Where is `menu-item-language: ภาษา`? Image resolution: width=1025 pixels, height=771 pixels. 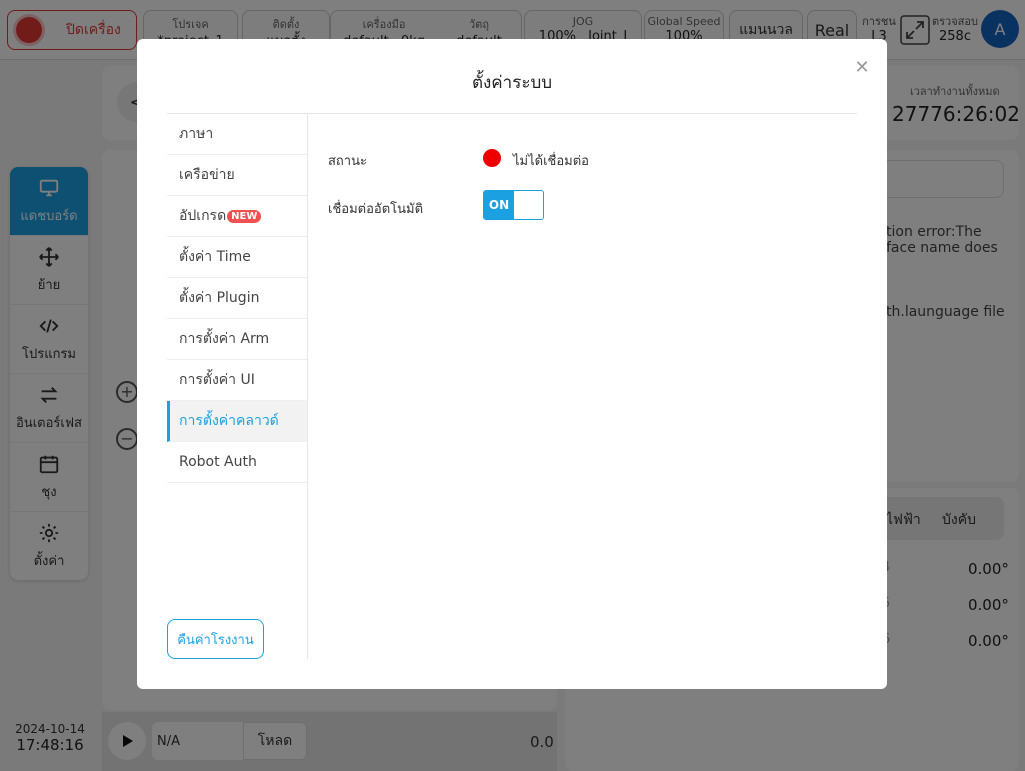
menu-item-language: ภาษา is located at coordinates (237, 134).